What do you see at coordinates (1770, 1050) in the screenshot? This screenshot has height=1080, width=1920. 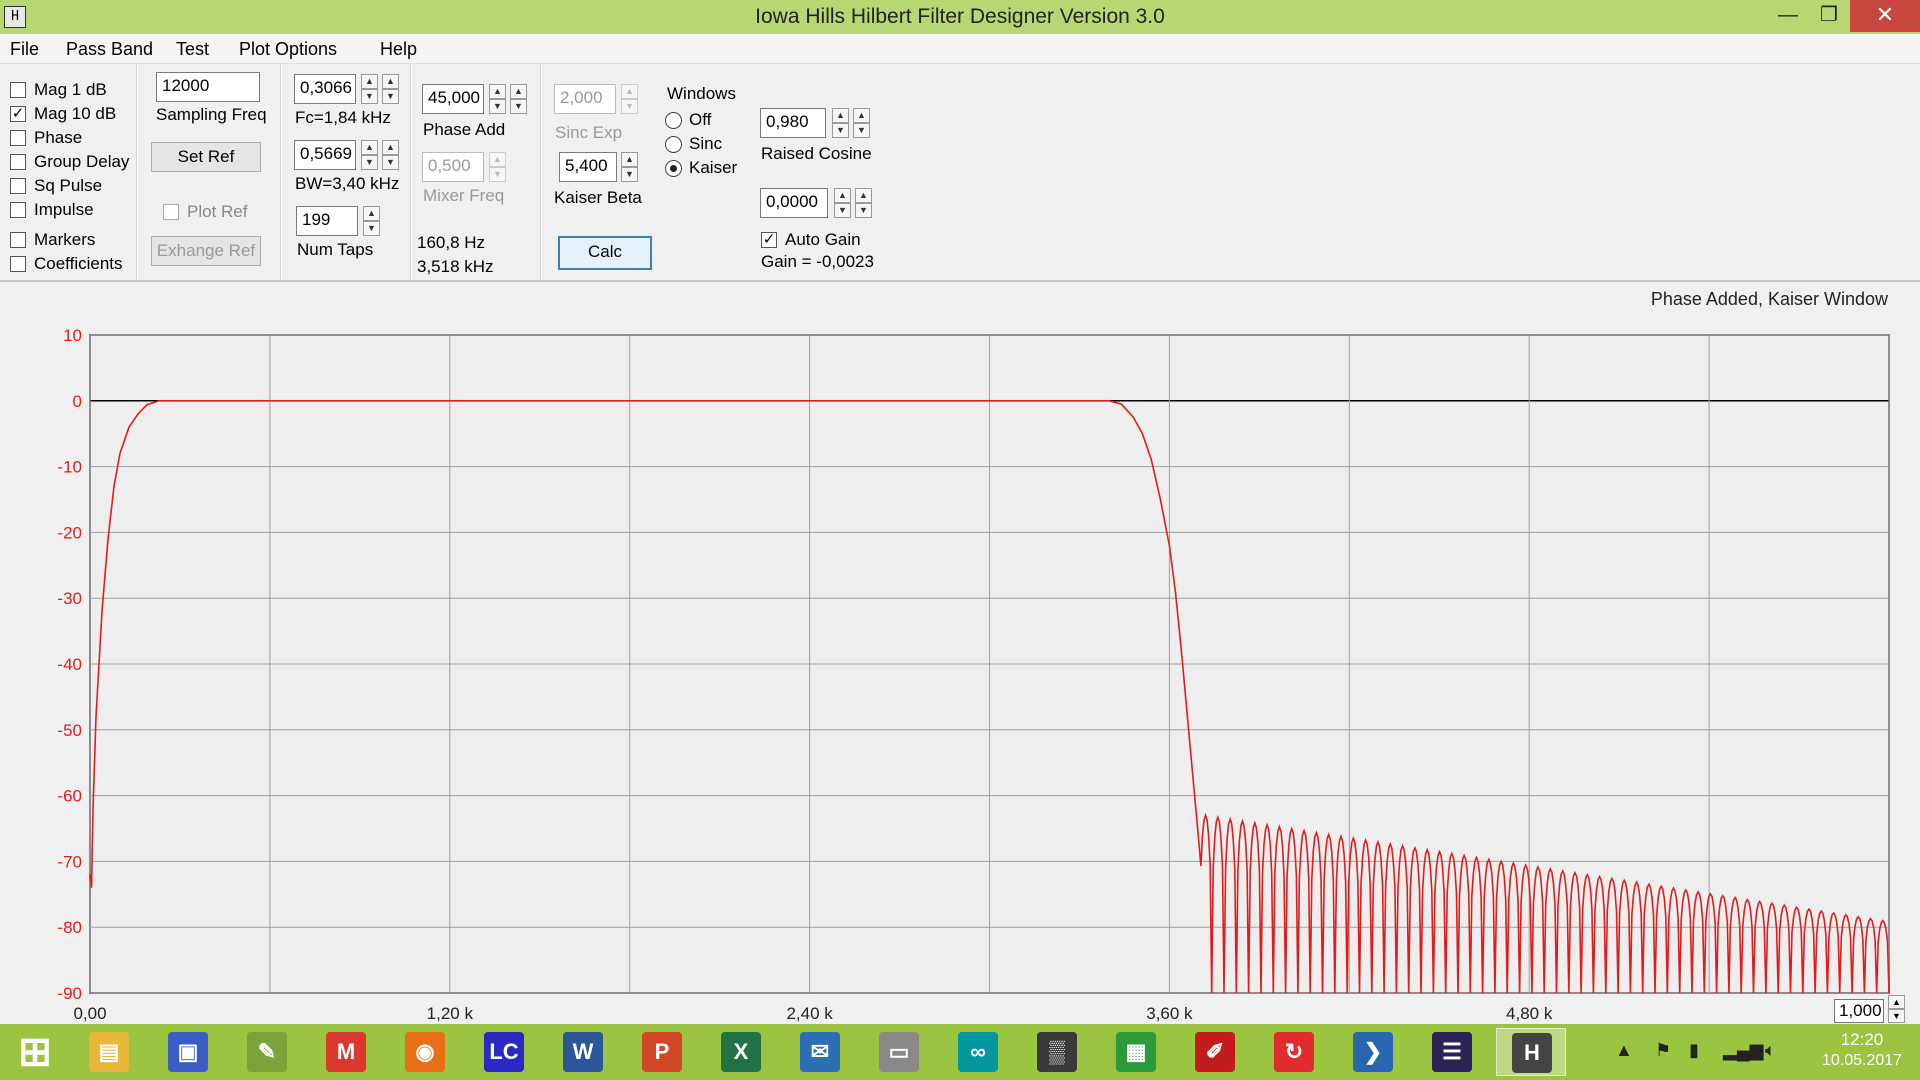 I see `speaker-icon: 🔈︎` at bounding box center [1770, 1050].